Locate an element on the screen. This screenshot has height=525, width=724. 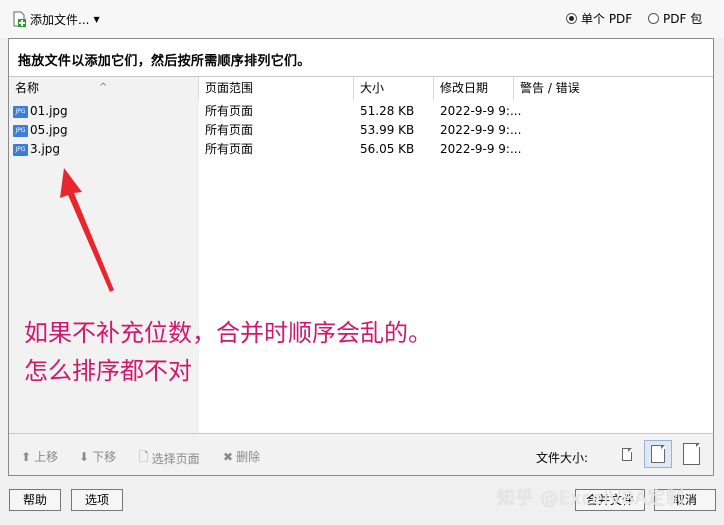
instruction-text: 拖放文件以添加它们，然后按所需顺序排列它们。 is located at coordinates (164, 61).